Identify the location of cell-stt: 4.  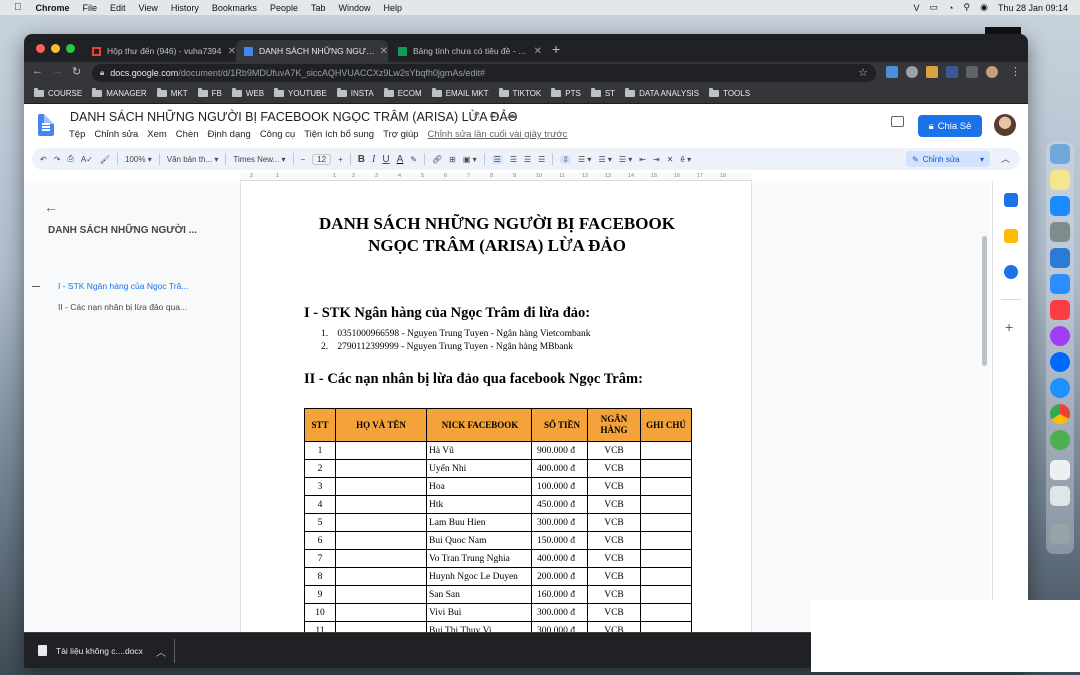
(320, 504).